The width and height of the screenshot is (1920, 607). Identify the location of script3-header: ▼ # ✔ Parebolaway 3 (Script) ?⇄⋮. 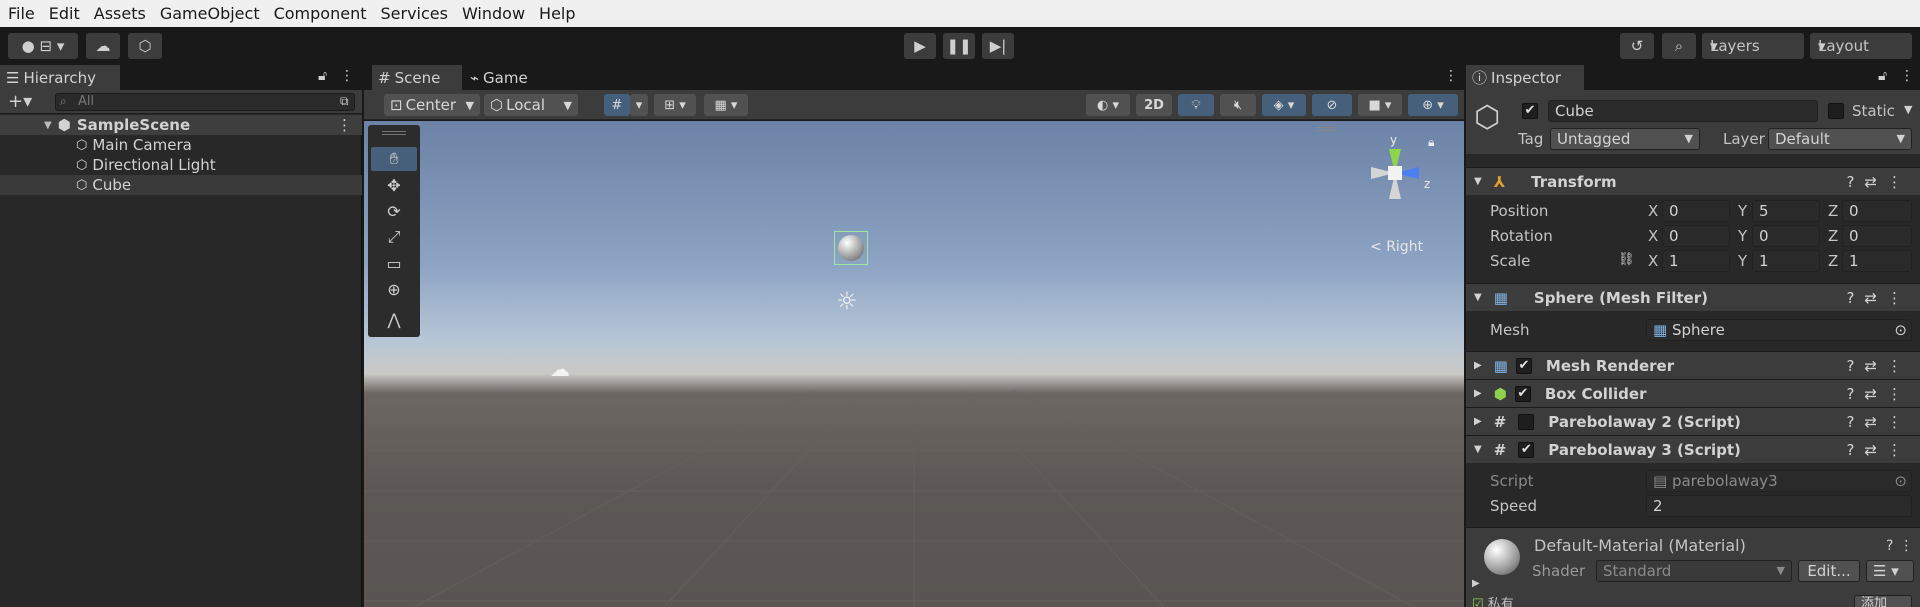
(1693, 449).